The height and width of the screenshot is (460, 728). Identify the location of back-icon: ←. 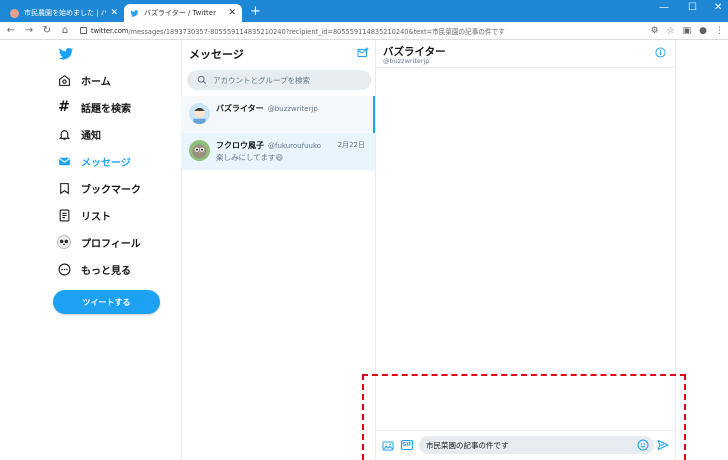
(11, 30).